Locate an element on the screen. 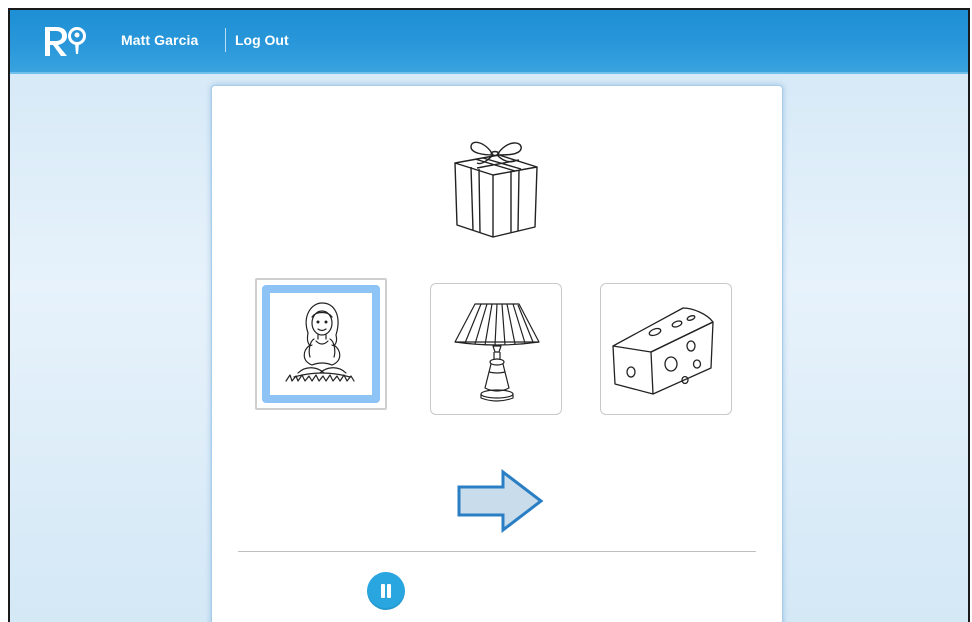  right-arrow-icon is located at coordinates (500, 501).